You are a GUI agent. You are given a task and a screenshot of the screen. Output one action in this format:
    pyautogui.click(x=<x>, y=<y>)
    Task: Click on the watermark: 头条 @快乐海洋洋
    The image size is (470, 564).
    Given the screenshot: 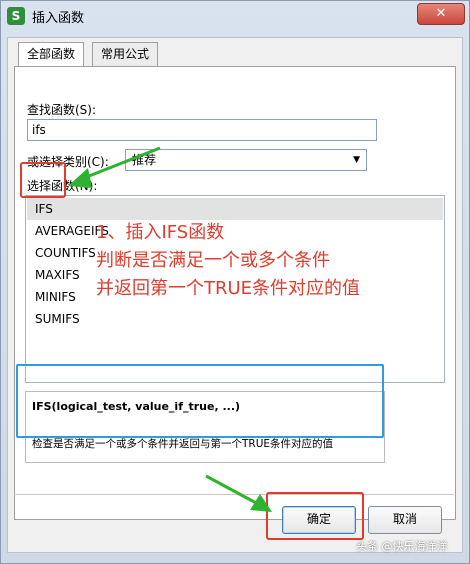 What is the action you would take?
    pyautogui.click(x=402, y=546)
    